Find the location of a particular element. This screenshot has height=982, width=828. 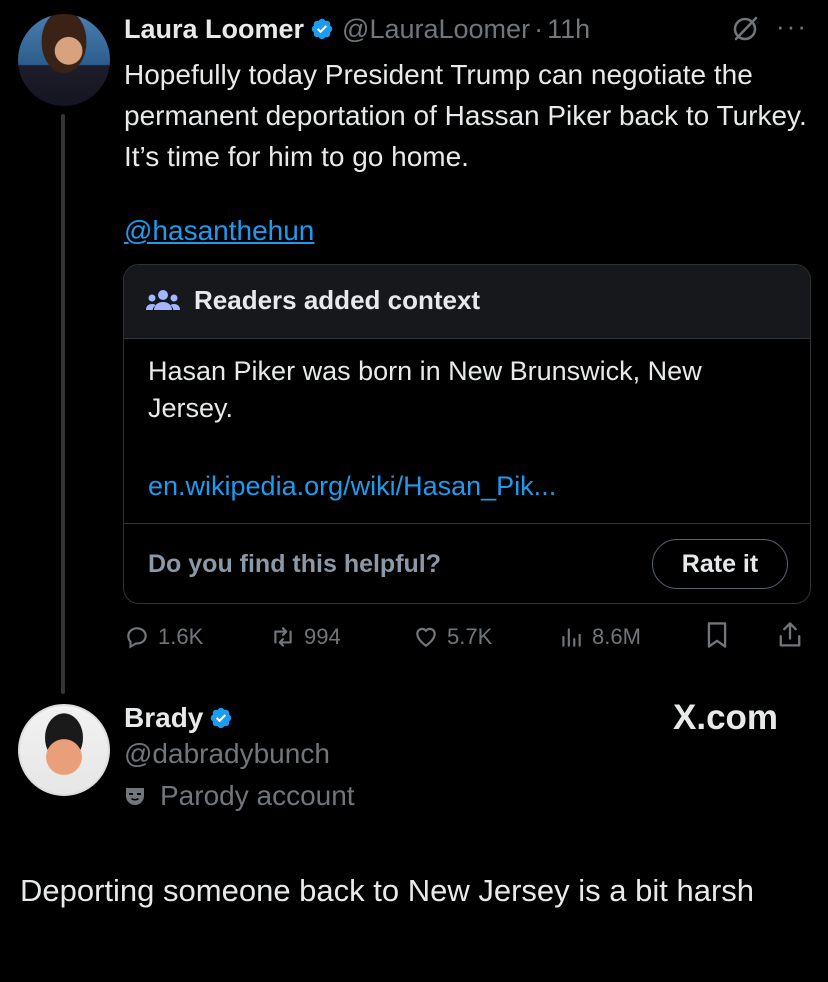

views-icon is located at coordinates (571, 637).